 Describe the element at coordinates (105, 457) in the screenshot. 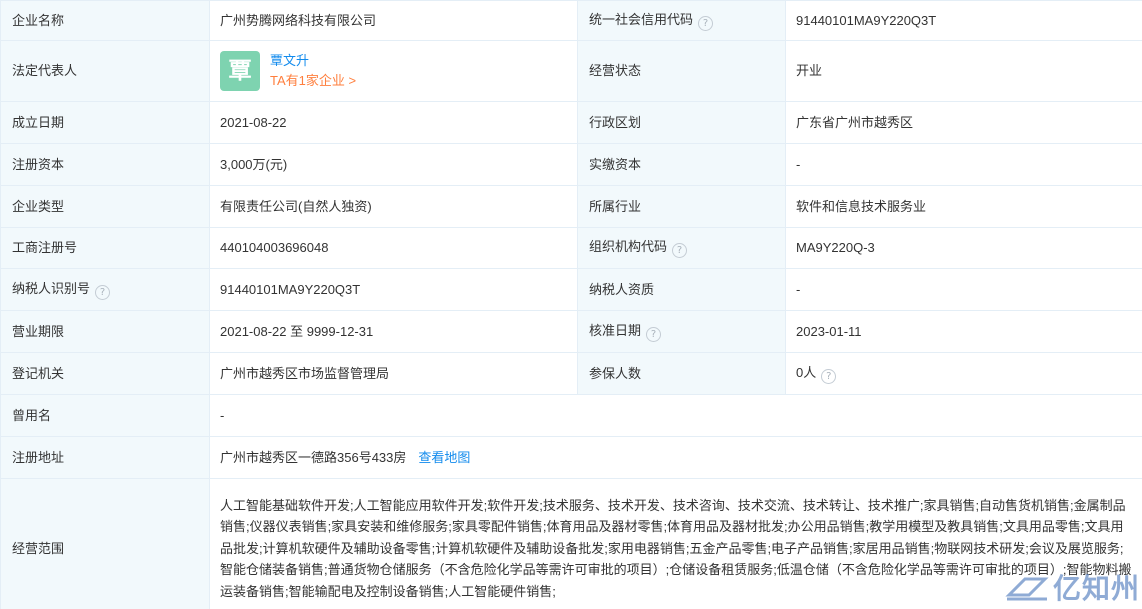

I see `label-registered-address: 注册地址` at that location.